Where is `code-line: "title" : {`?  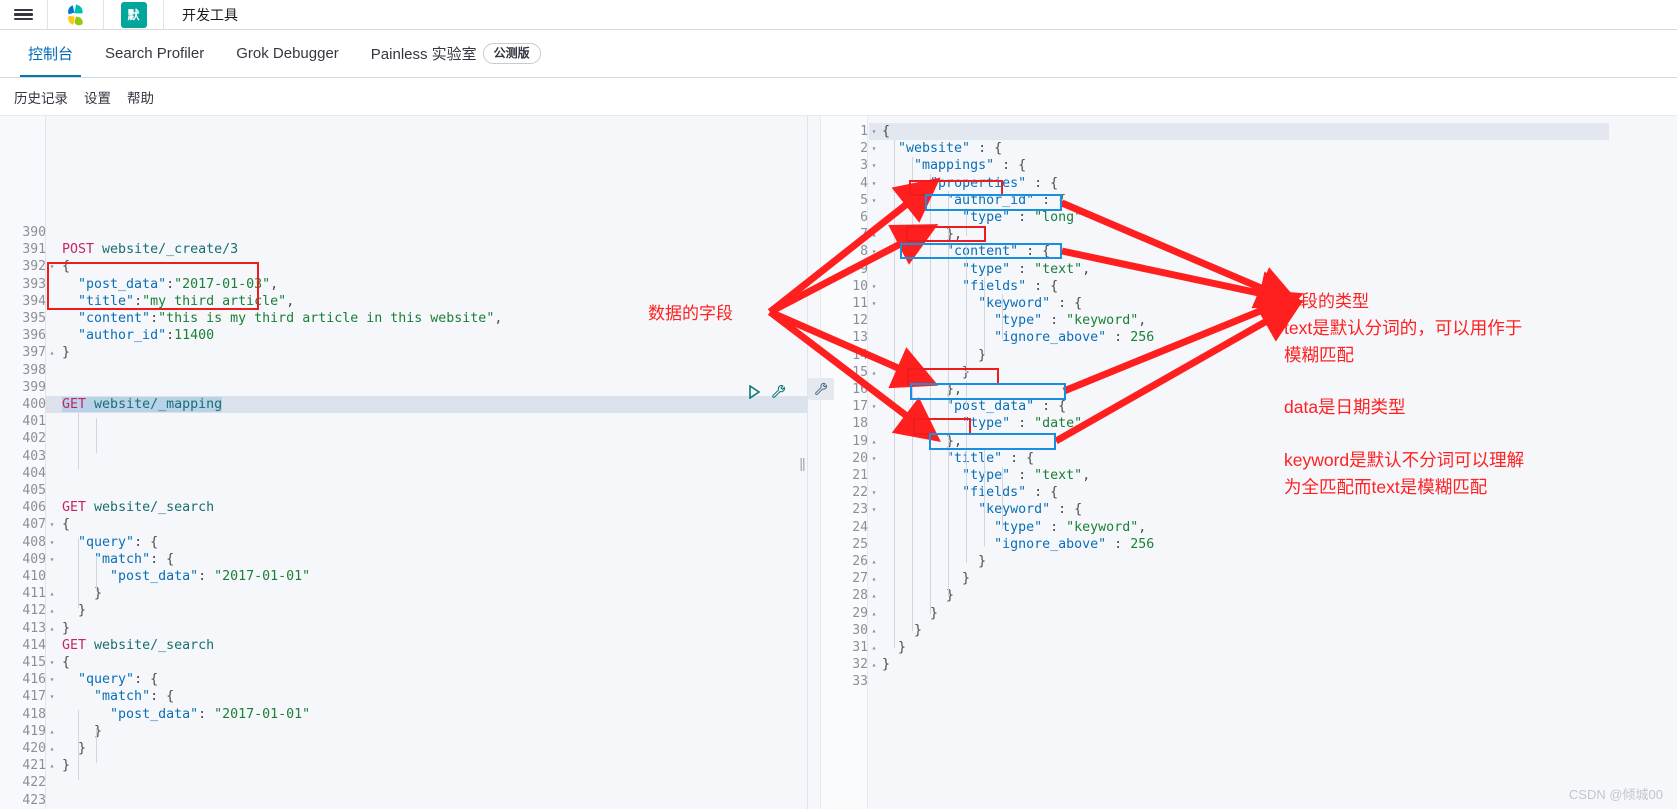
code-line: "title" : { is located at coordinates (990, 458).